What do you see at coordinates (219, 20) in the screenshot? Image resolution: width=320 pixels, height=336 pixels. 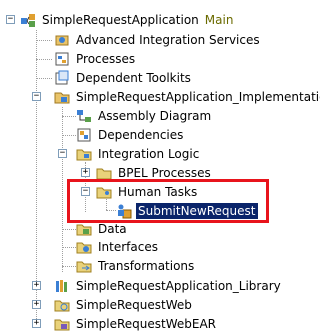 I see `main-badge: Main` at bounding box center [219, 20].